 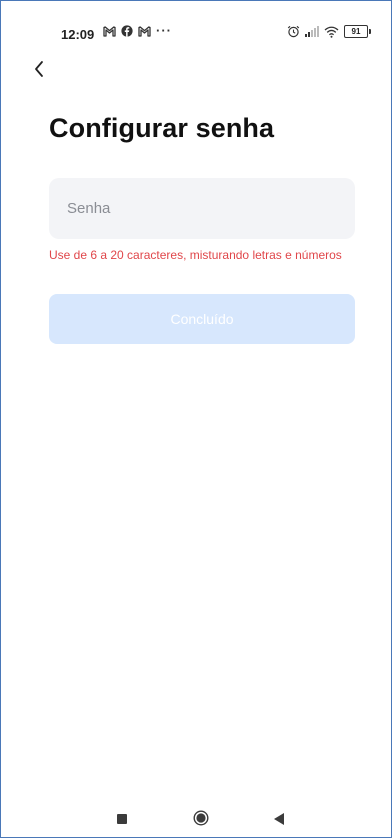 I want to click on more-notifications-icon: ···, so click(x=164, y=30).